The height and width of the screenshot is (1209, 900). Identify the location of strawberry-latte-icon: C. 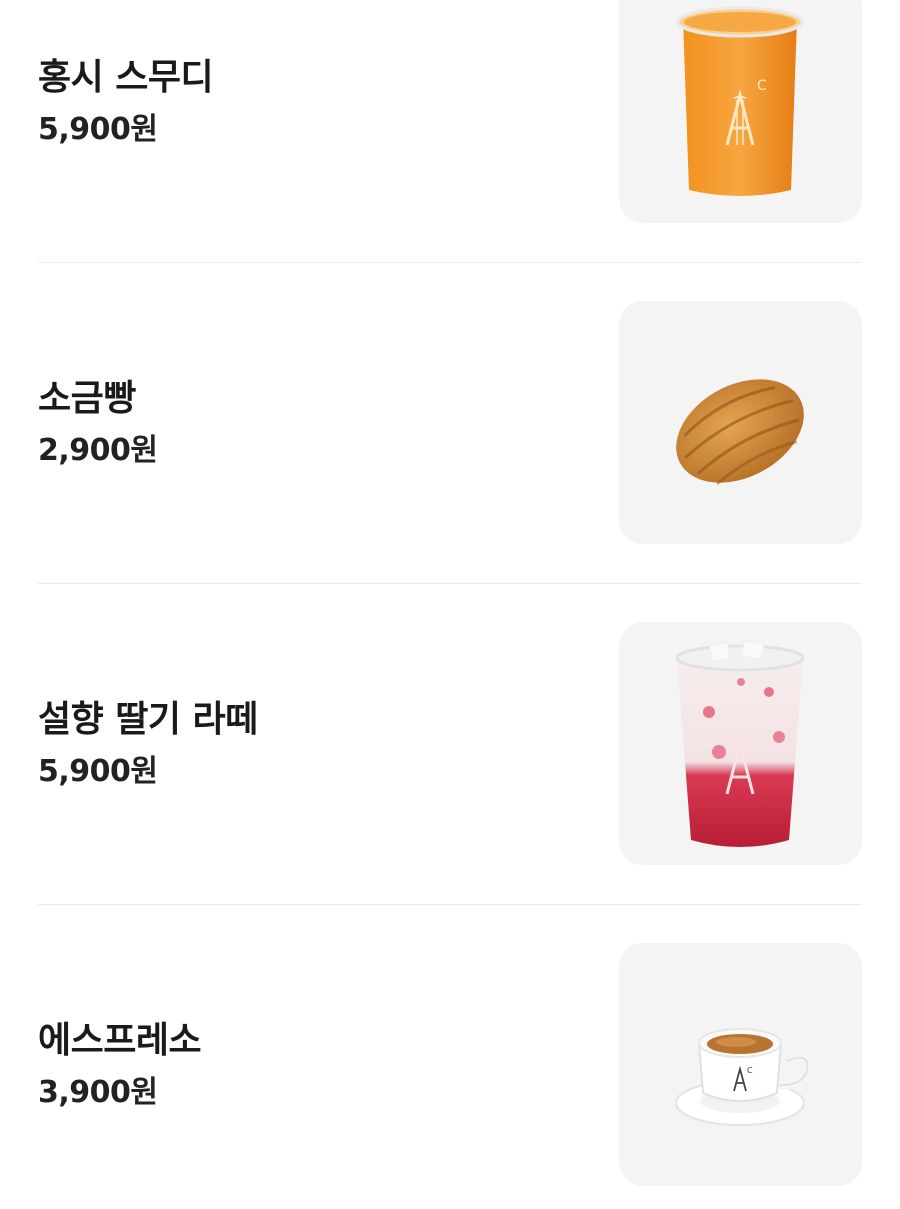
(740, 743).